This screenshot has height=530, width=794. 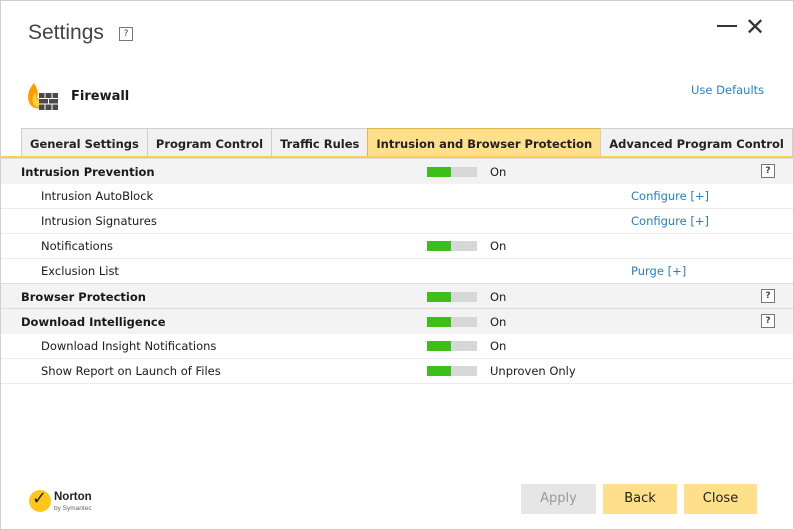 What do you see at coordinates (397, 346) in the screenshot?
I see `row-download-insight-notifications: Download Insight Notifications On` at bounding box center [397, 346].